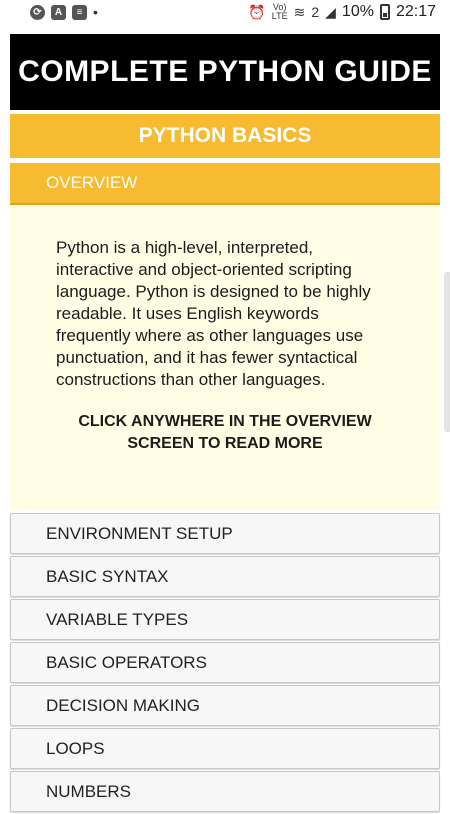 The image size is (450, 814). I want to click on scroll-indicator, so click(447, 352).